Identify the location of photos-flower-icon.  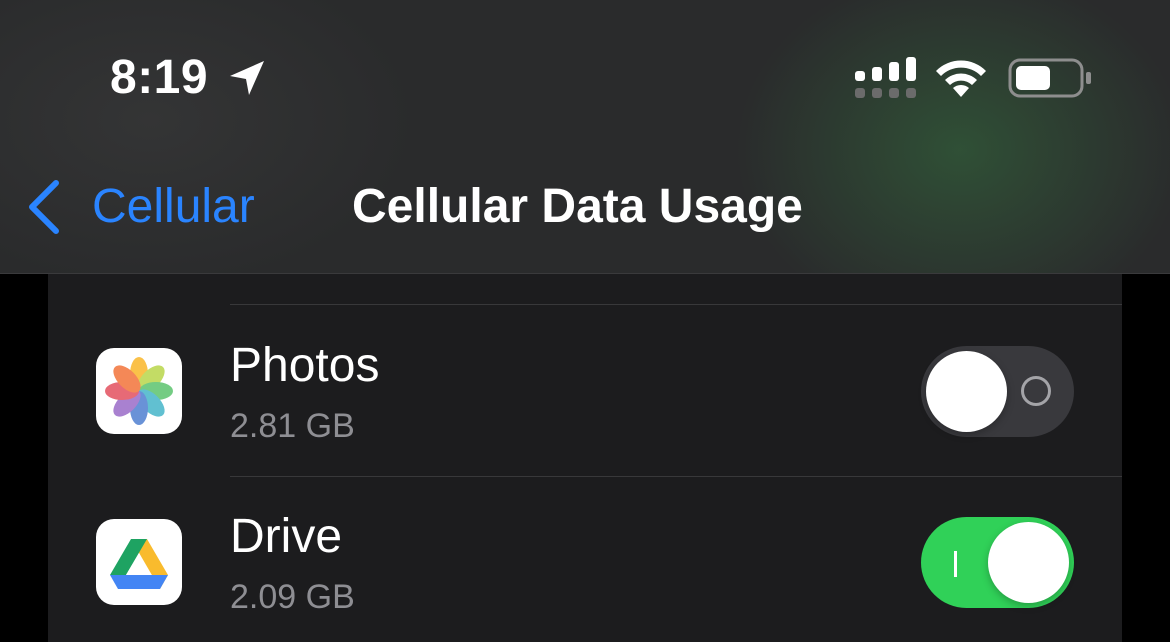
(139, 391).